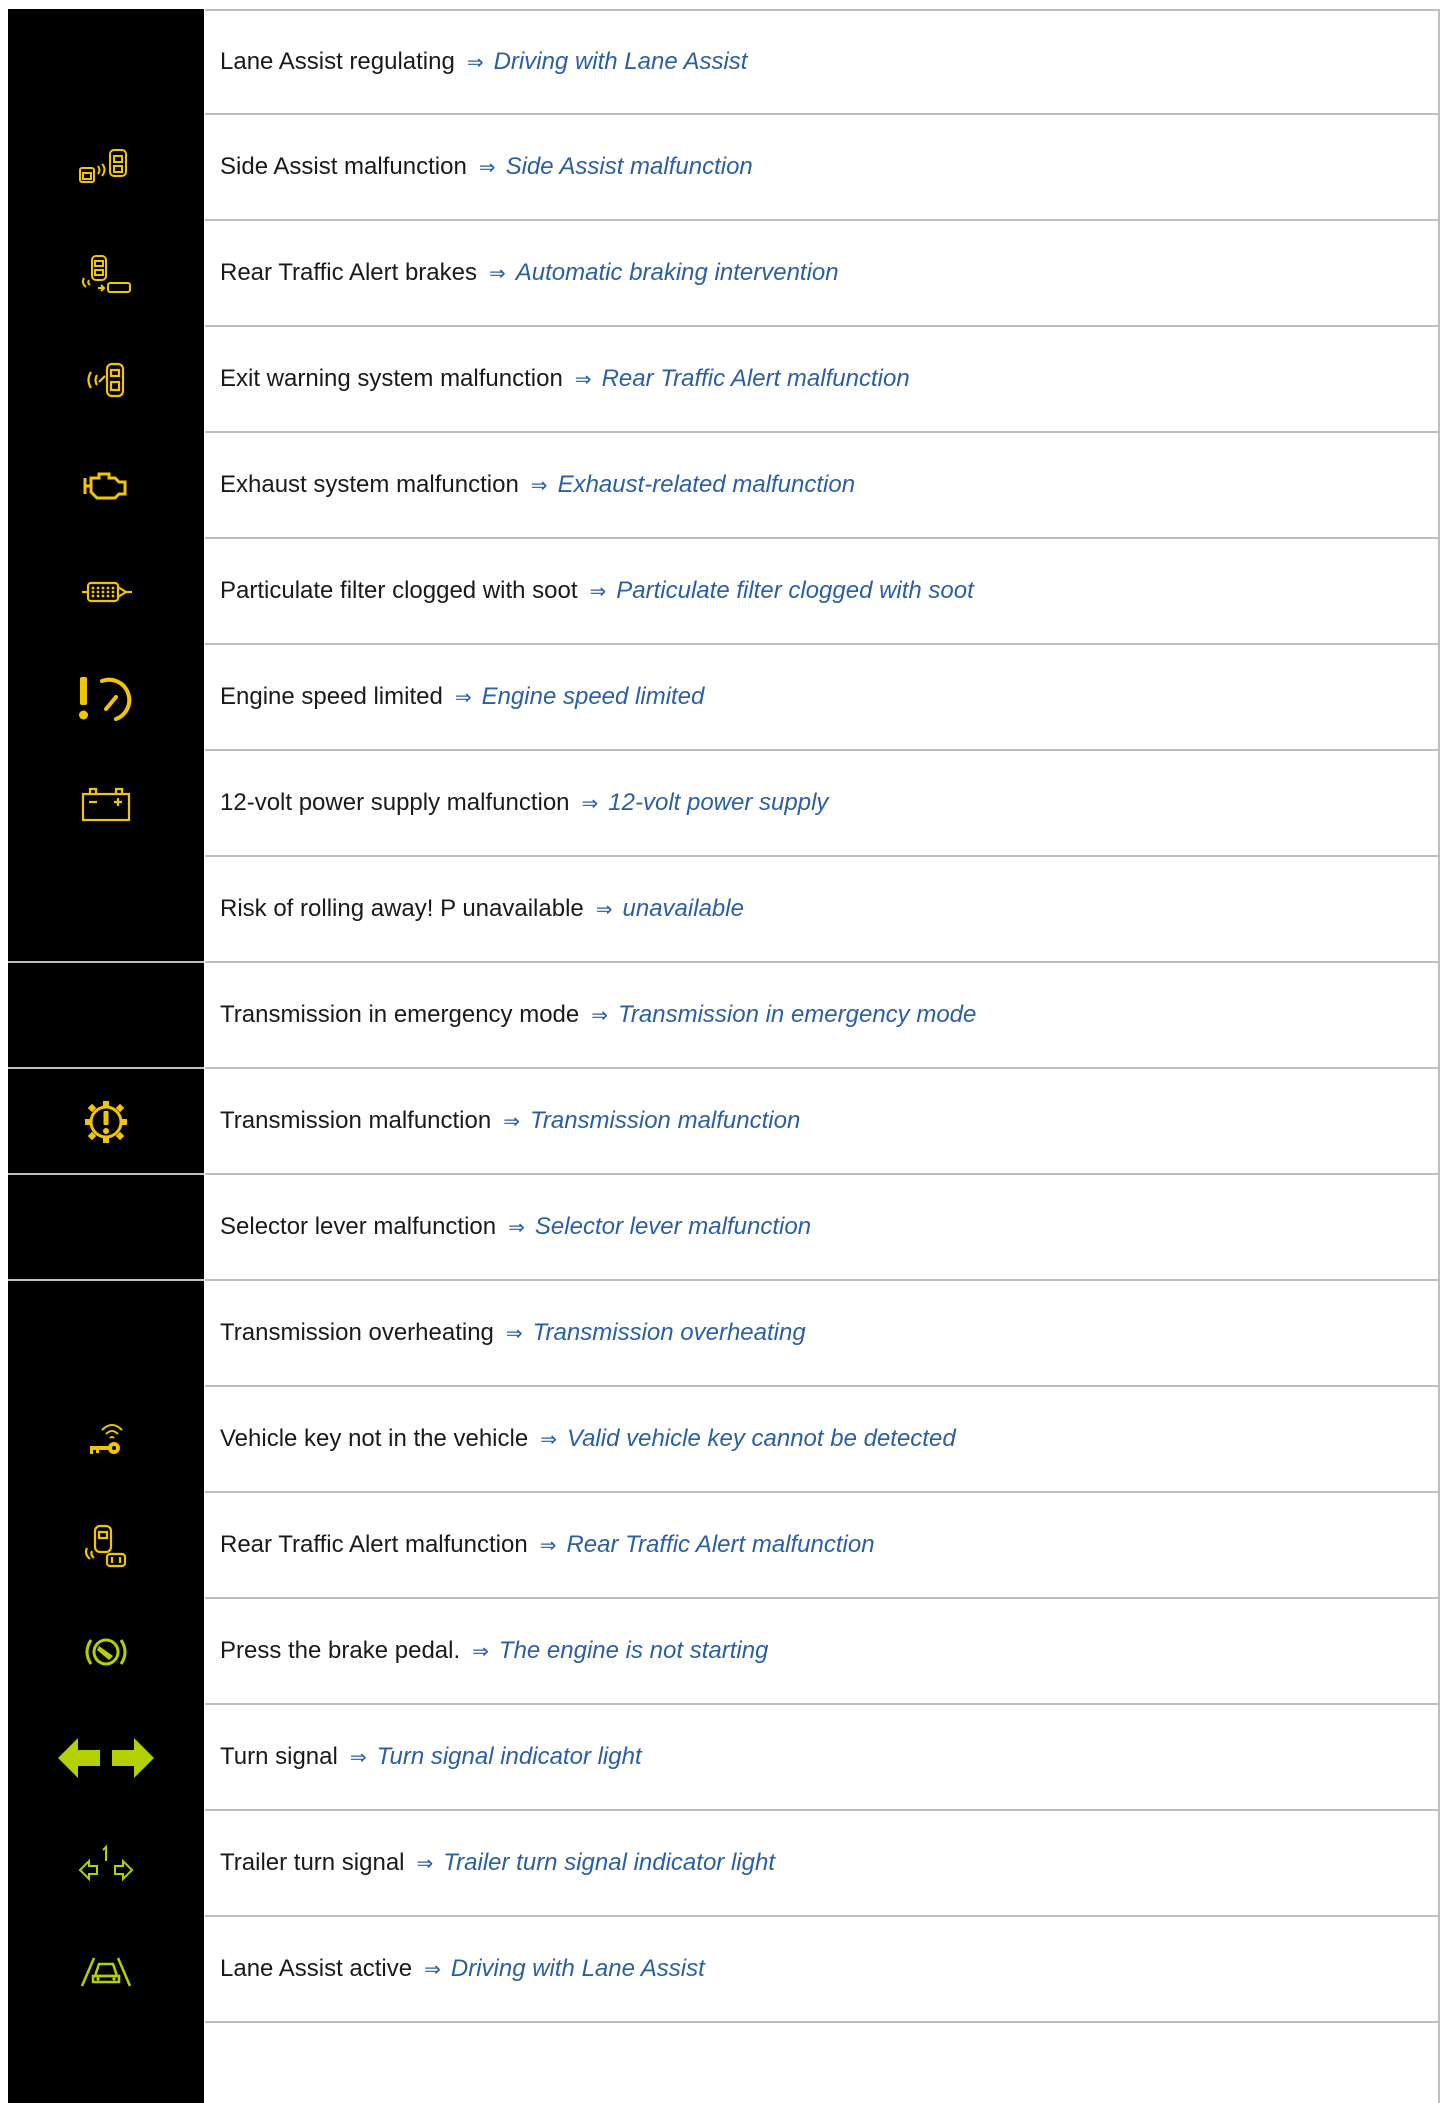  What do you see at coordinates (316, 1968) in the screenshot?
I see `row-text: Lane Assist active` at bounding box center [316, 1968].